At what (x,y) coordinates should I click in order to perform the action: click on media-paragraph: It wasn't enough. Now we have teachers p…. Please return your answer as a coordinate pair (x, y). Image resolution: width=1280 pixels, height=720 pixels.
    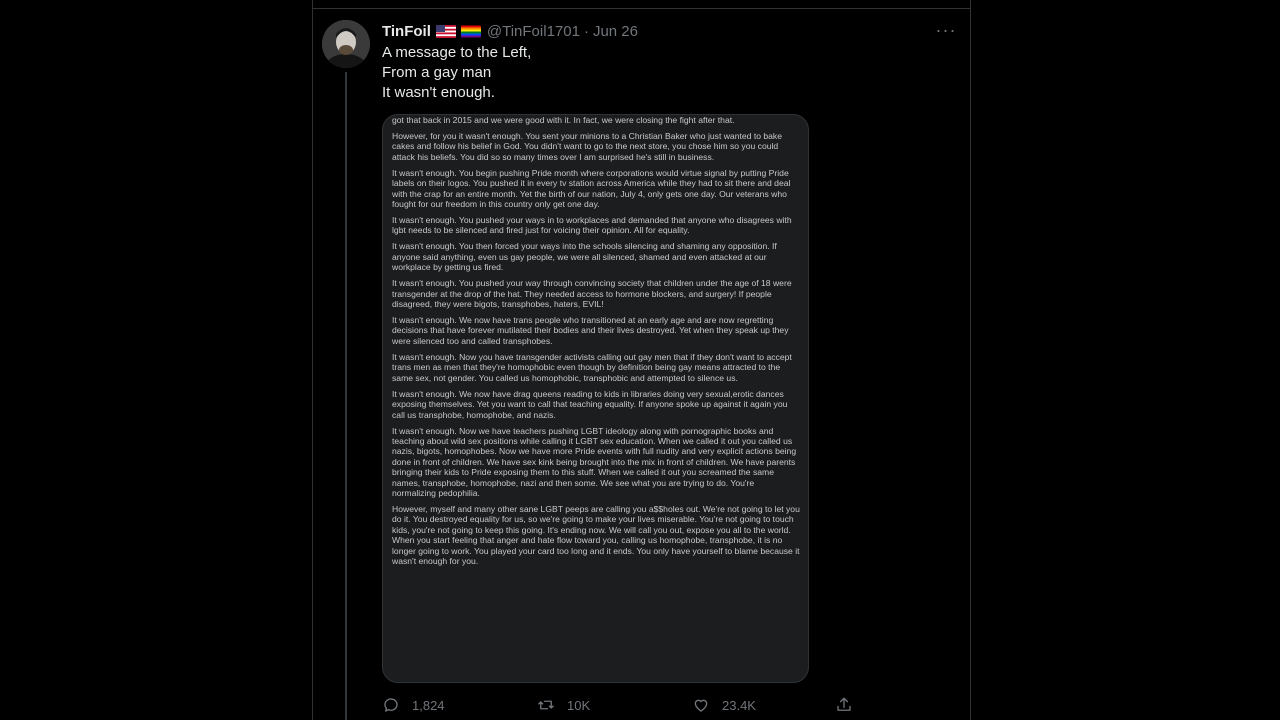
    Looking at the image, I should click on (594, 461).